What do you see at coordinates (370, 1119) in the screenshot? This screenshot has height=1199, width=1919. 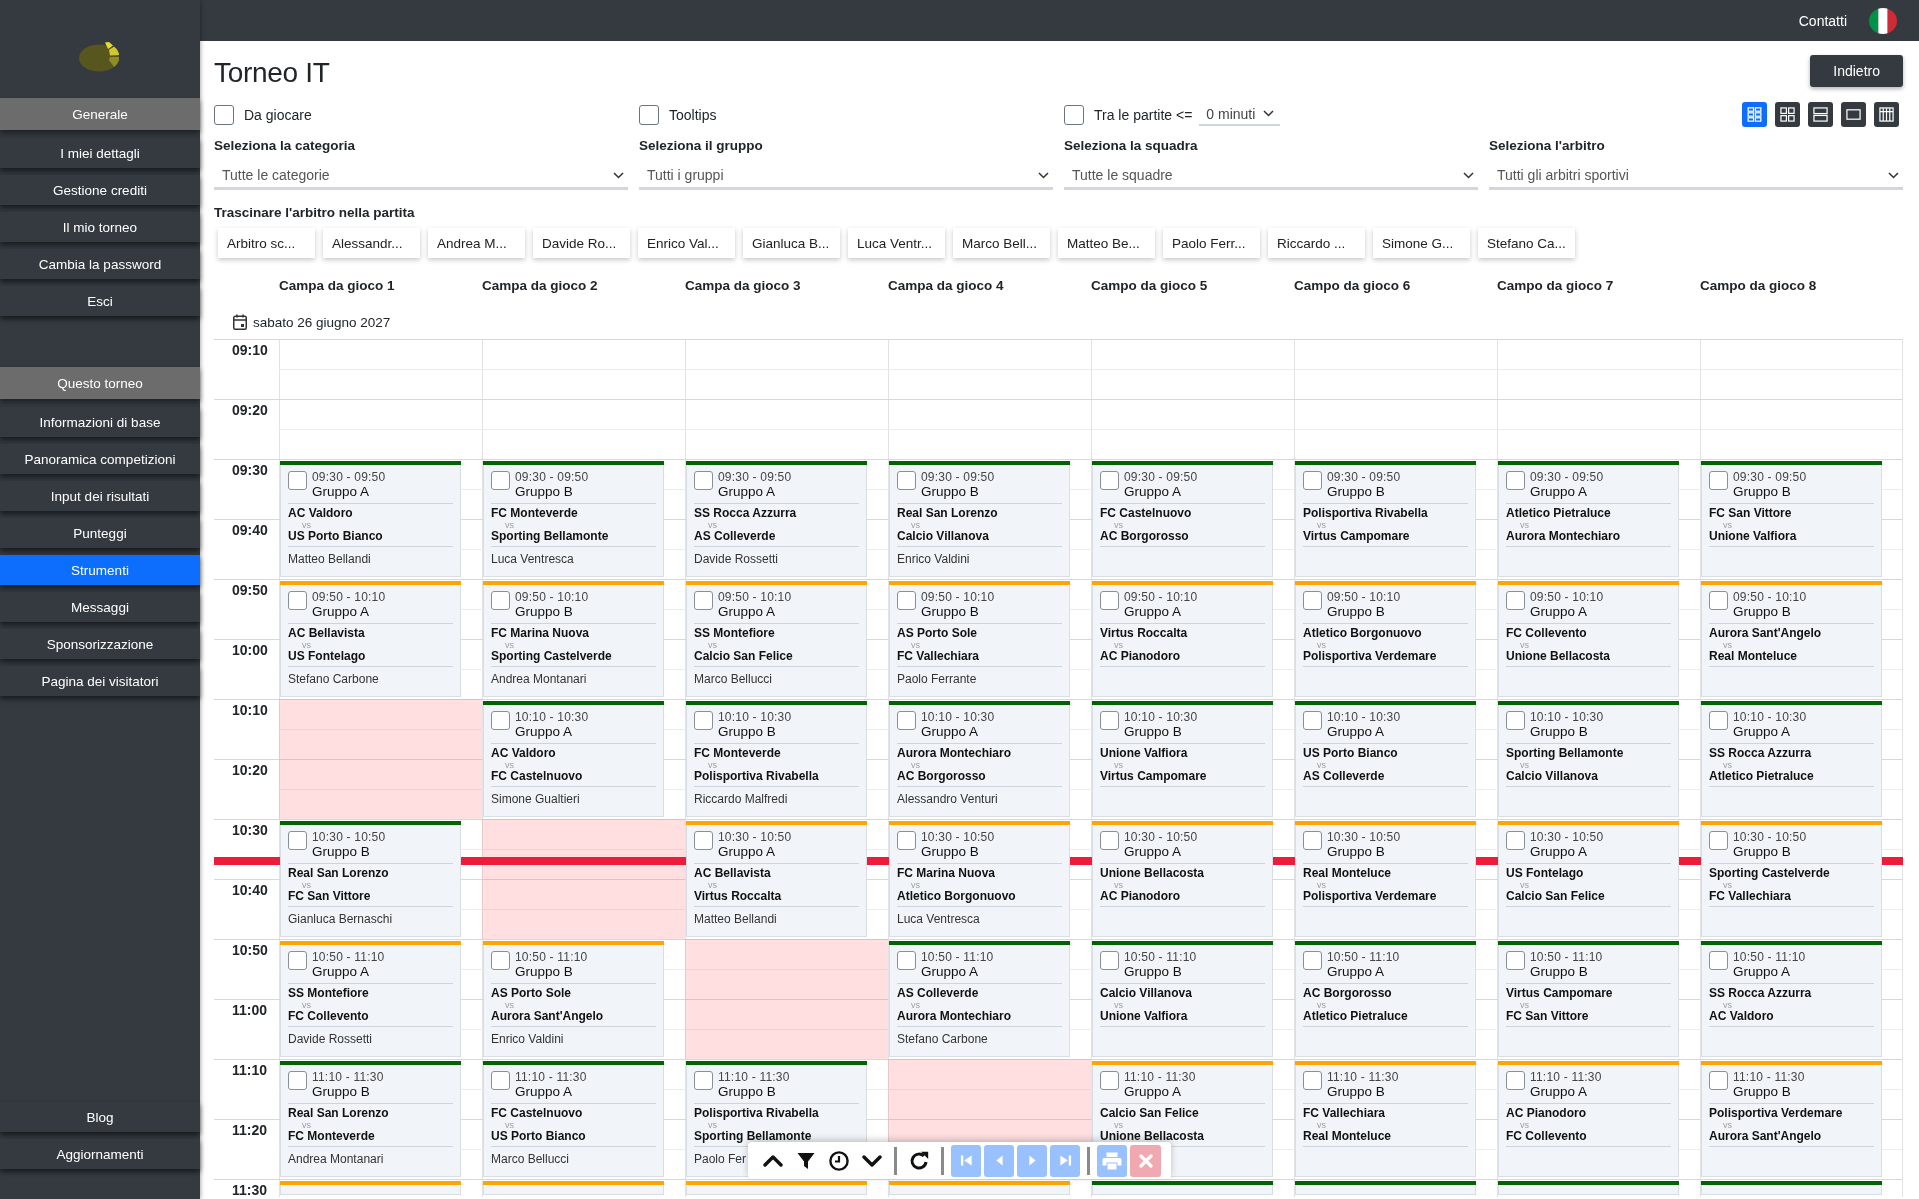 I see `match-card: 11:10 - 11:30 Gruppo B Real San Lorenzo vs FC Monteverde Andrea Montanari` at bounding box center [370, 1119].